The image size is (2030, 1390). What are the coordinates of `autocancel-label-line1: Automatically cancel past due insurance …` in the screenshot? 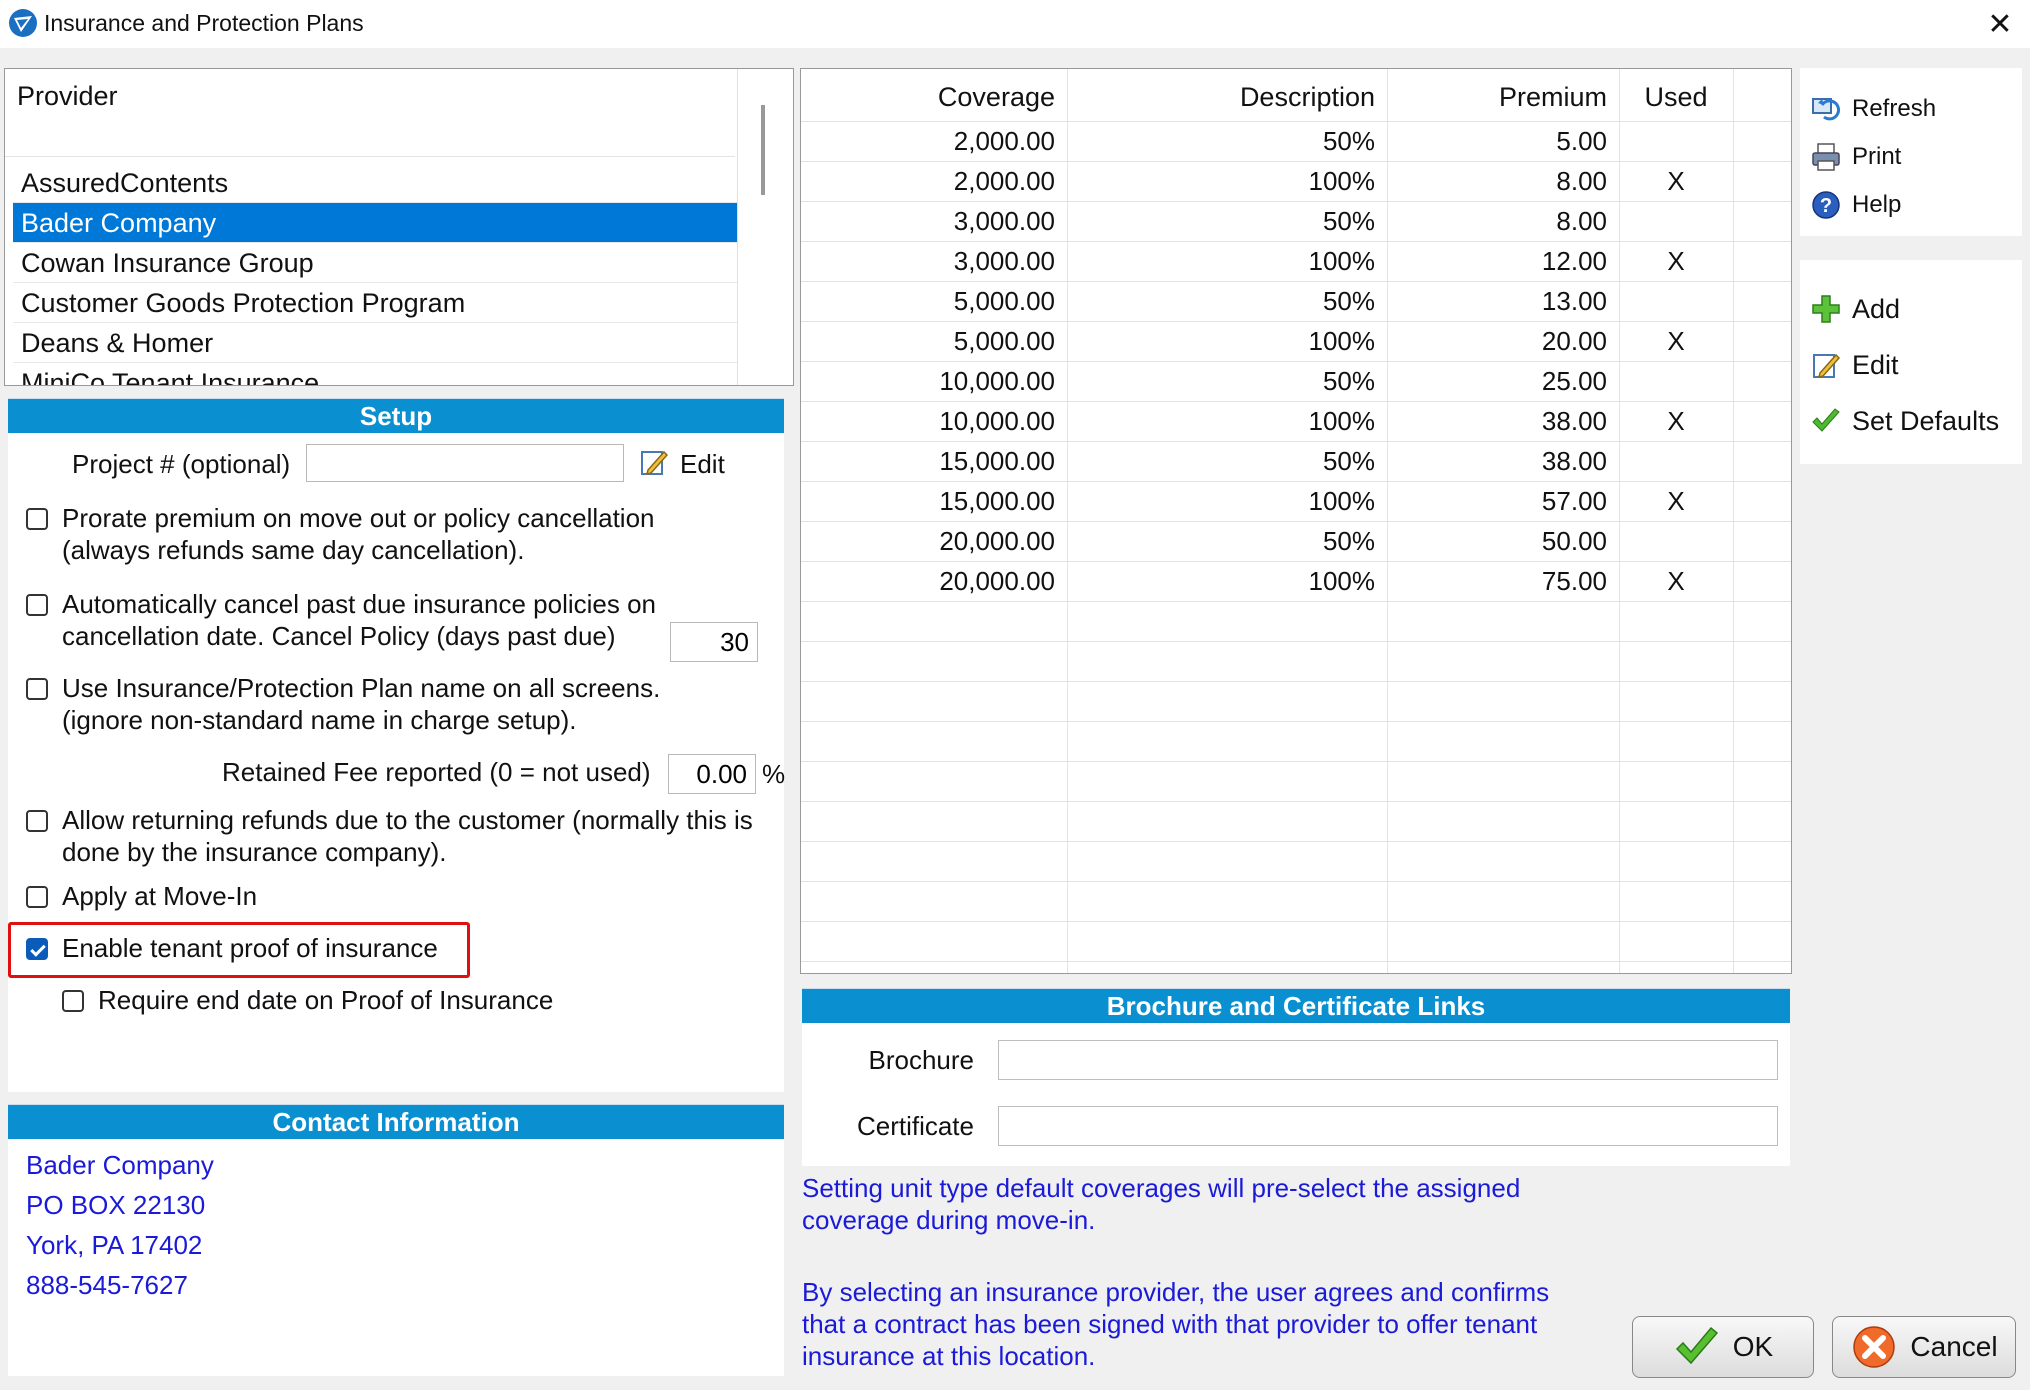 It's located at (359, 604).